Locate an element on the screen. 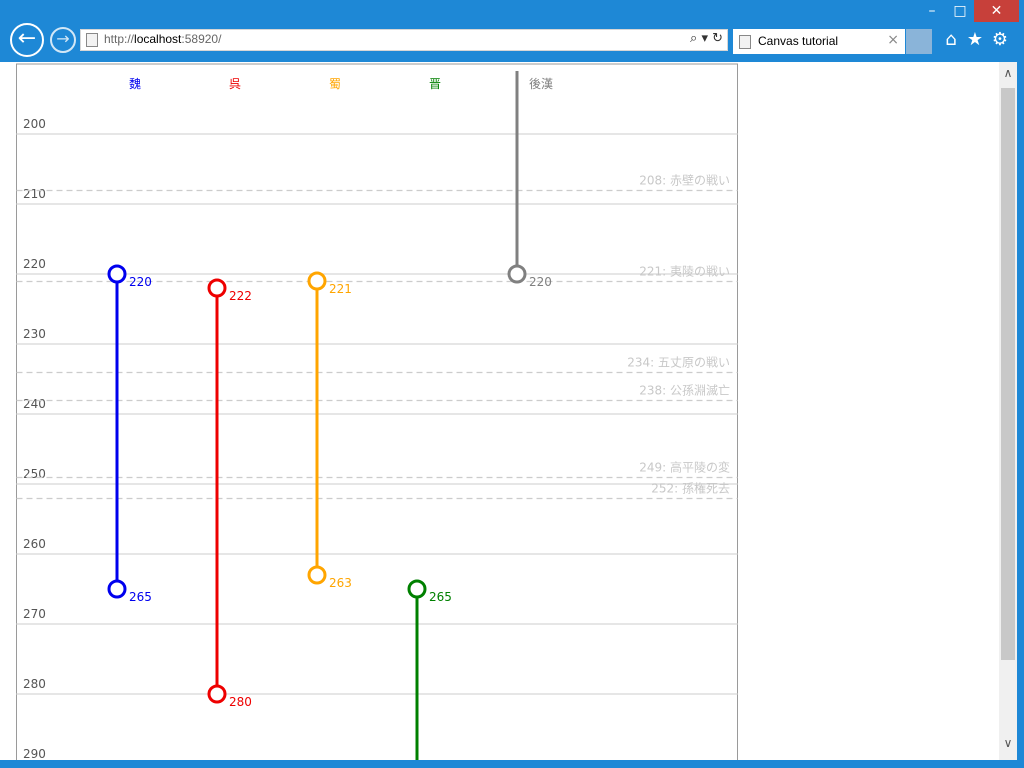 The width and height of the screenshot is (1024, 768). series-label: 蜀 is located at coordinates (335, 84).